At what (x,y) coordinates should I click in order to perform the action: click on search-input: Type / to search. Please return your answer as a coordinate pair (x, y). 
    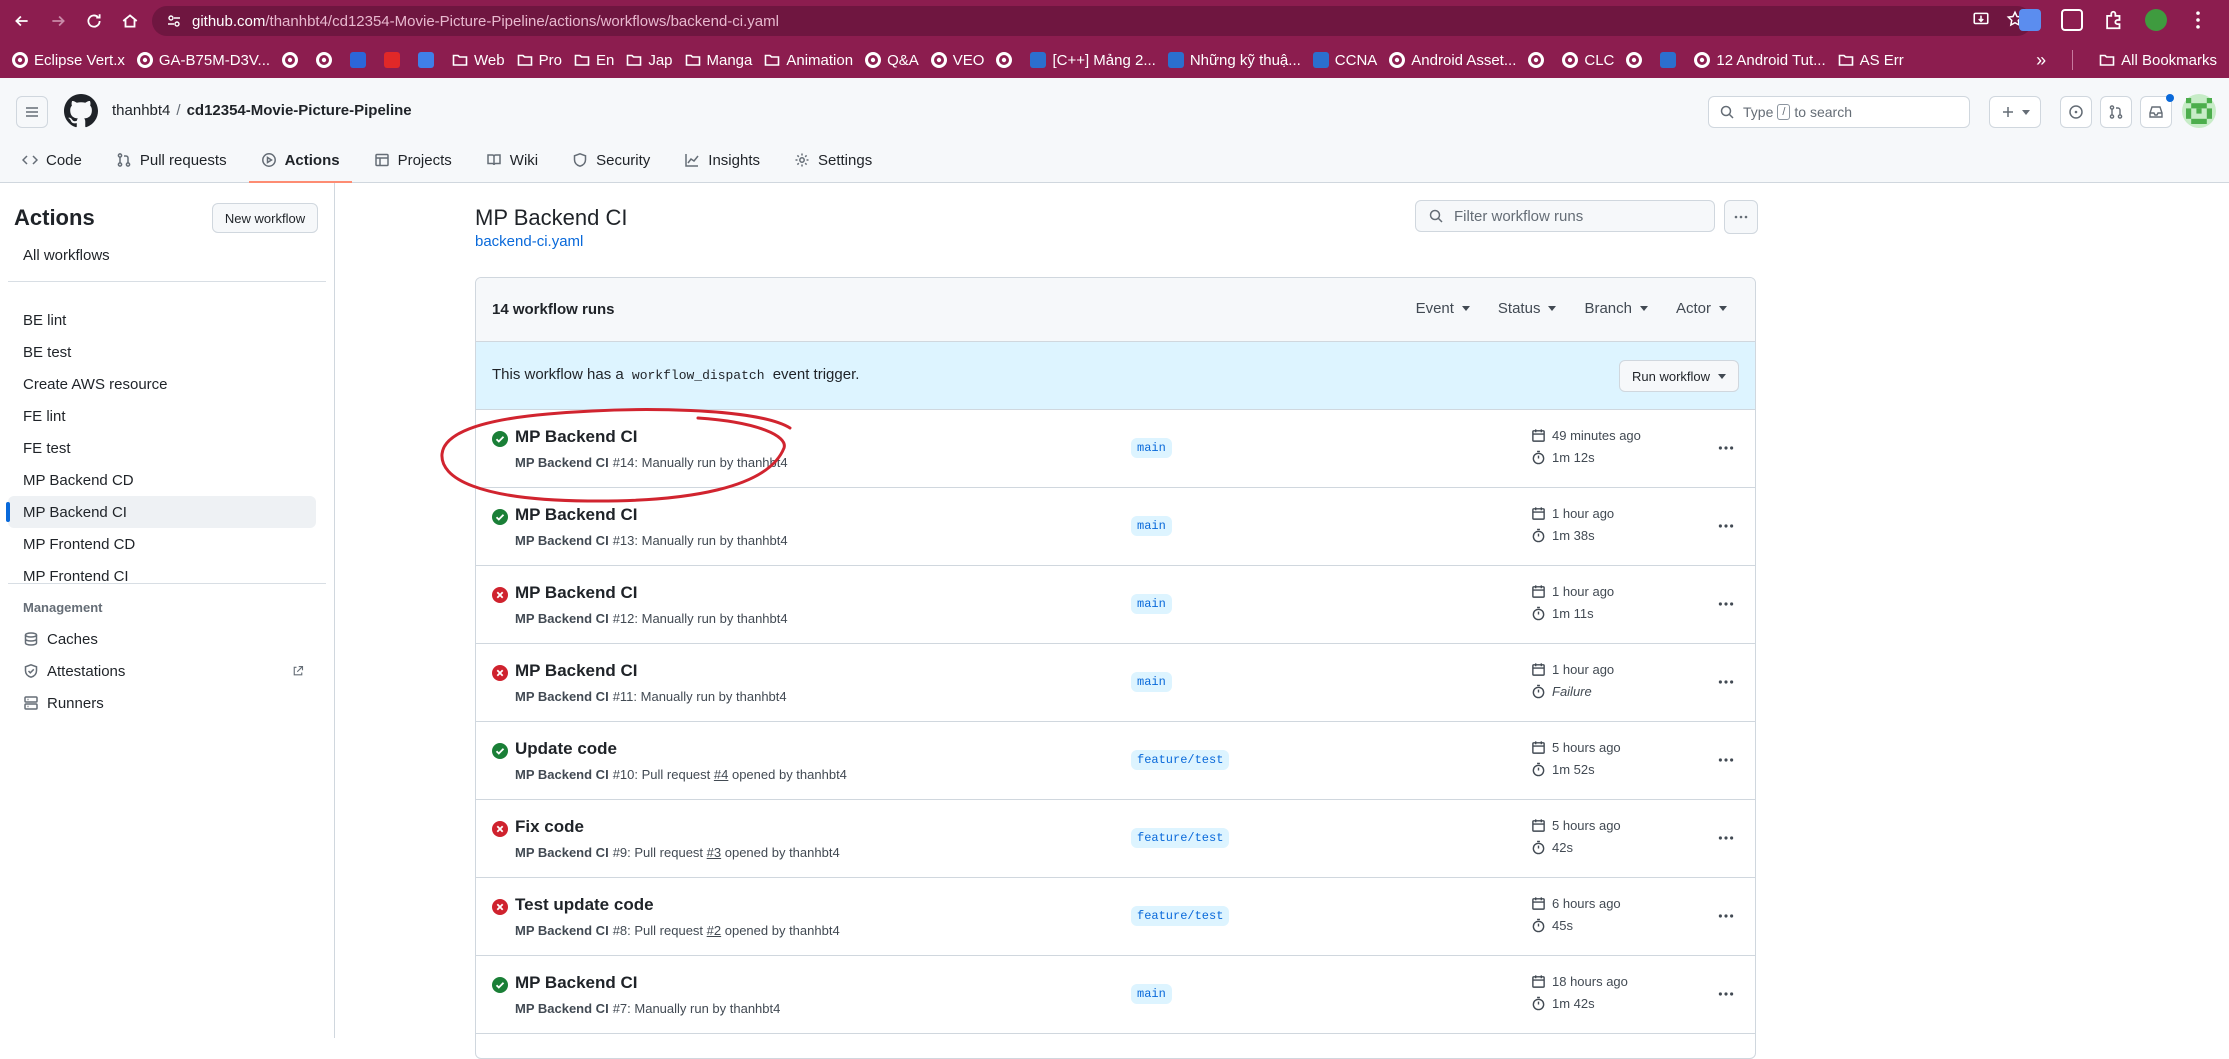
    Looking at the image, I should click on (1839, 112).